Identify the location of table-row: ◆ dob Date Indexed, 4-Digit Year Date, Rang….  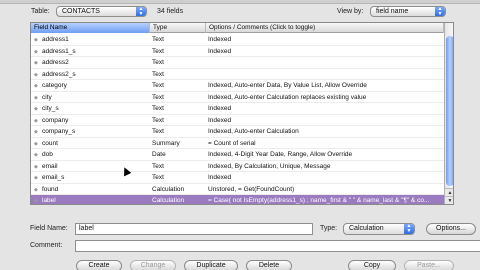
(237, 155).